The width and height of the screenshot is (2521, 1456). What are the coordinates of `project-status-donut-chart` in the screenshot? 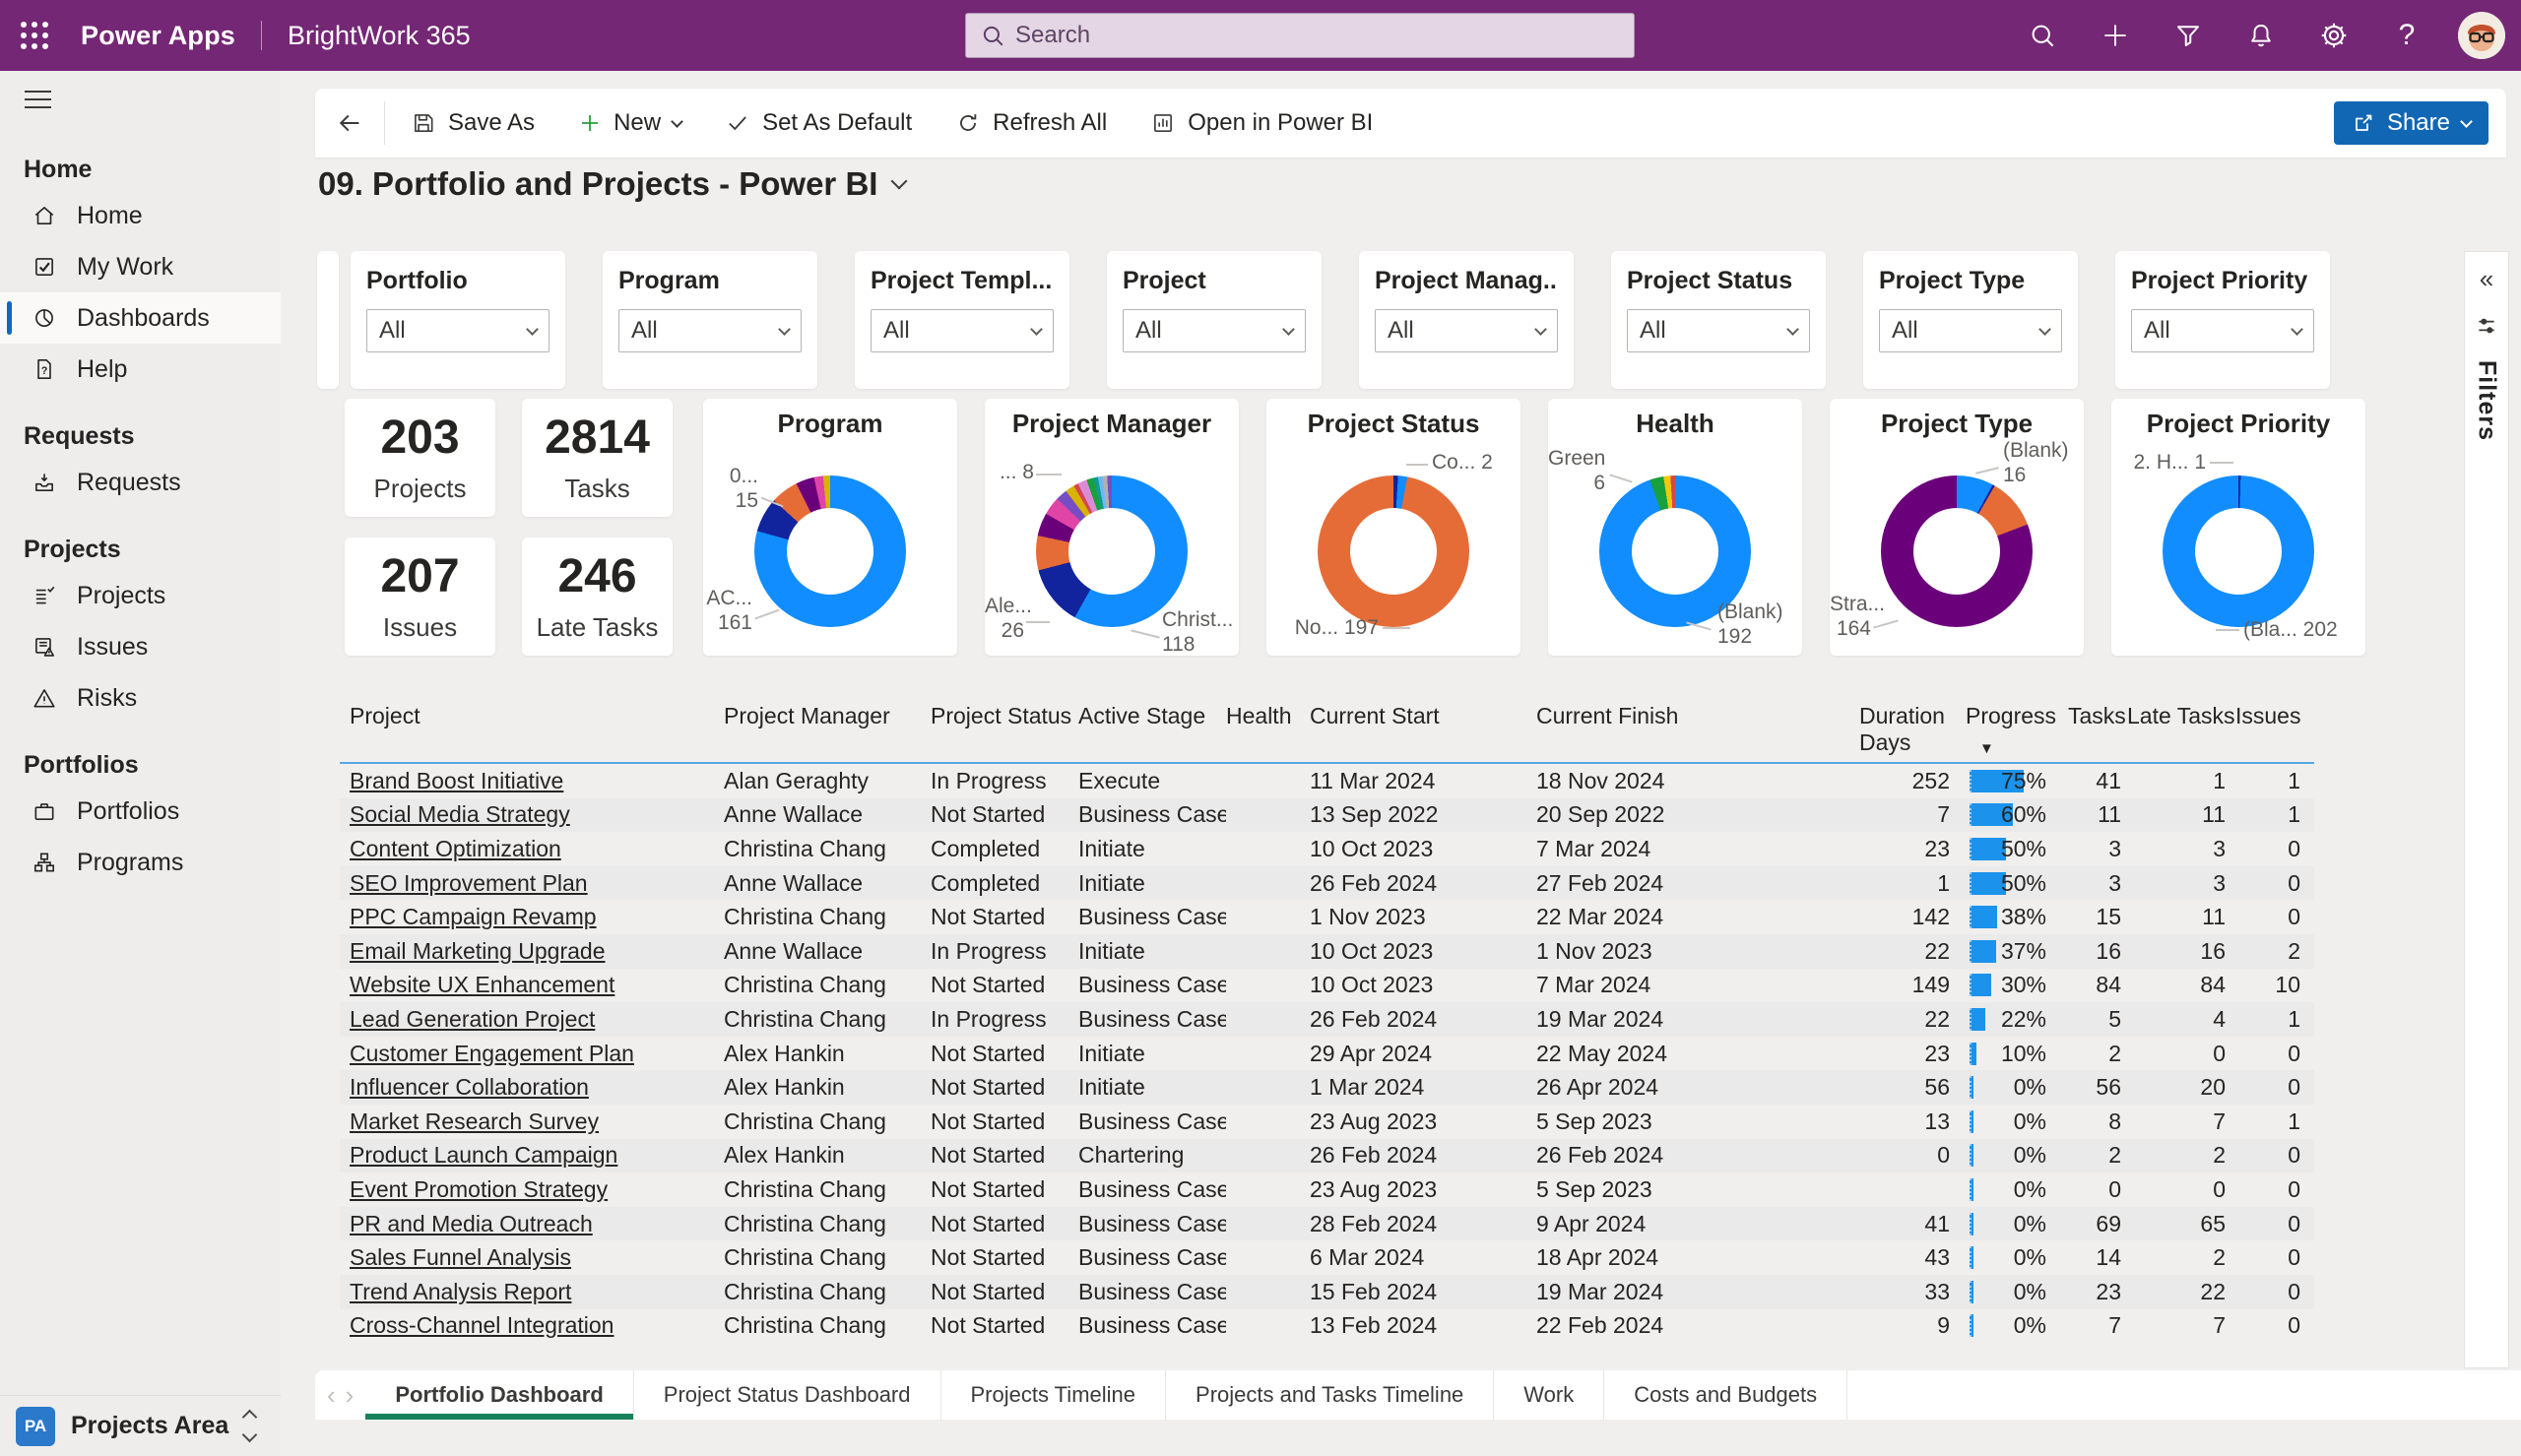 It's located at (1393, 551).